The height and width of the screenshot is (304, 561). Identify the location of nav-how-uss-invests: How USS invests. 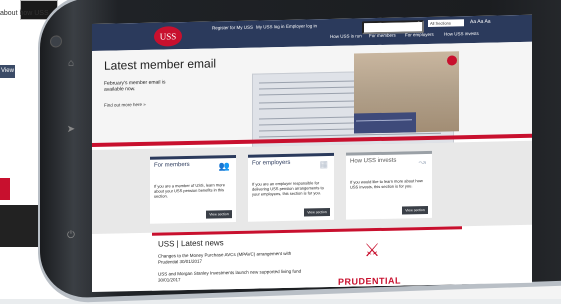
(461, 34).